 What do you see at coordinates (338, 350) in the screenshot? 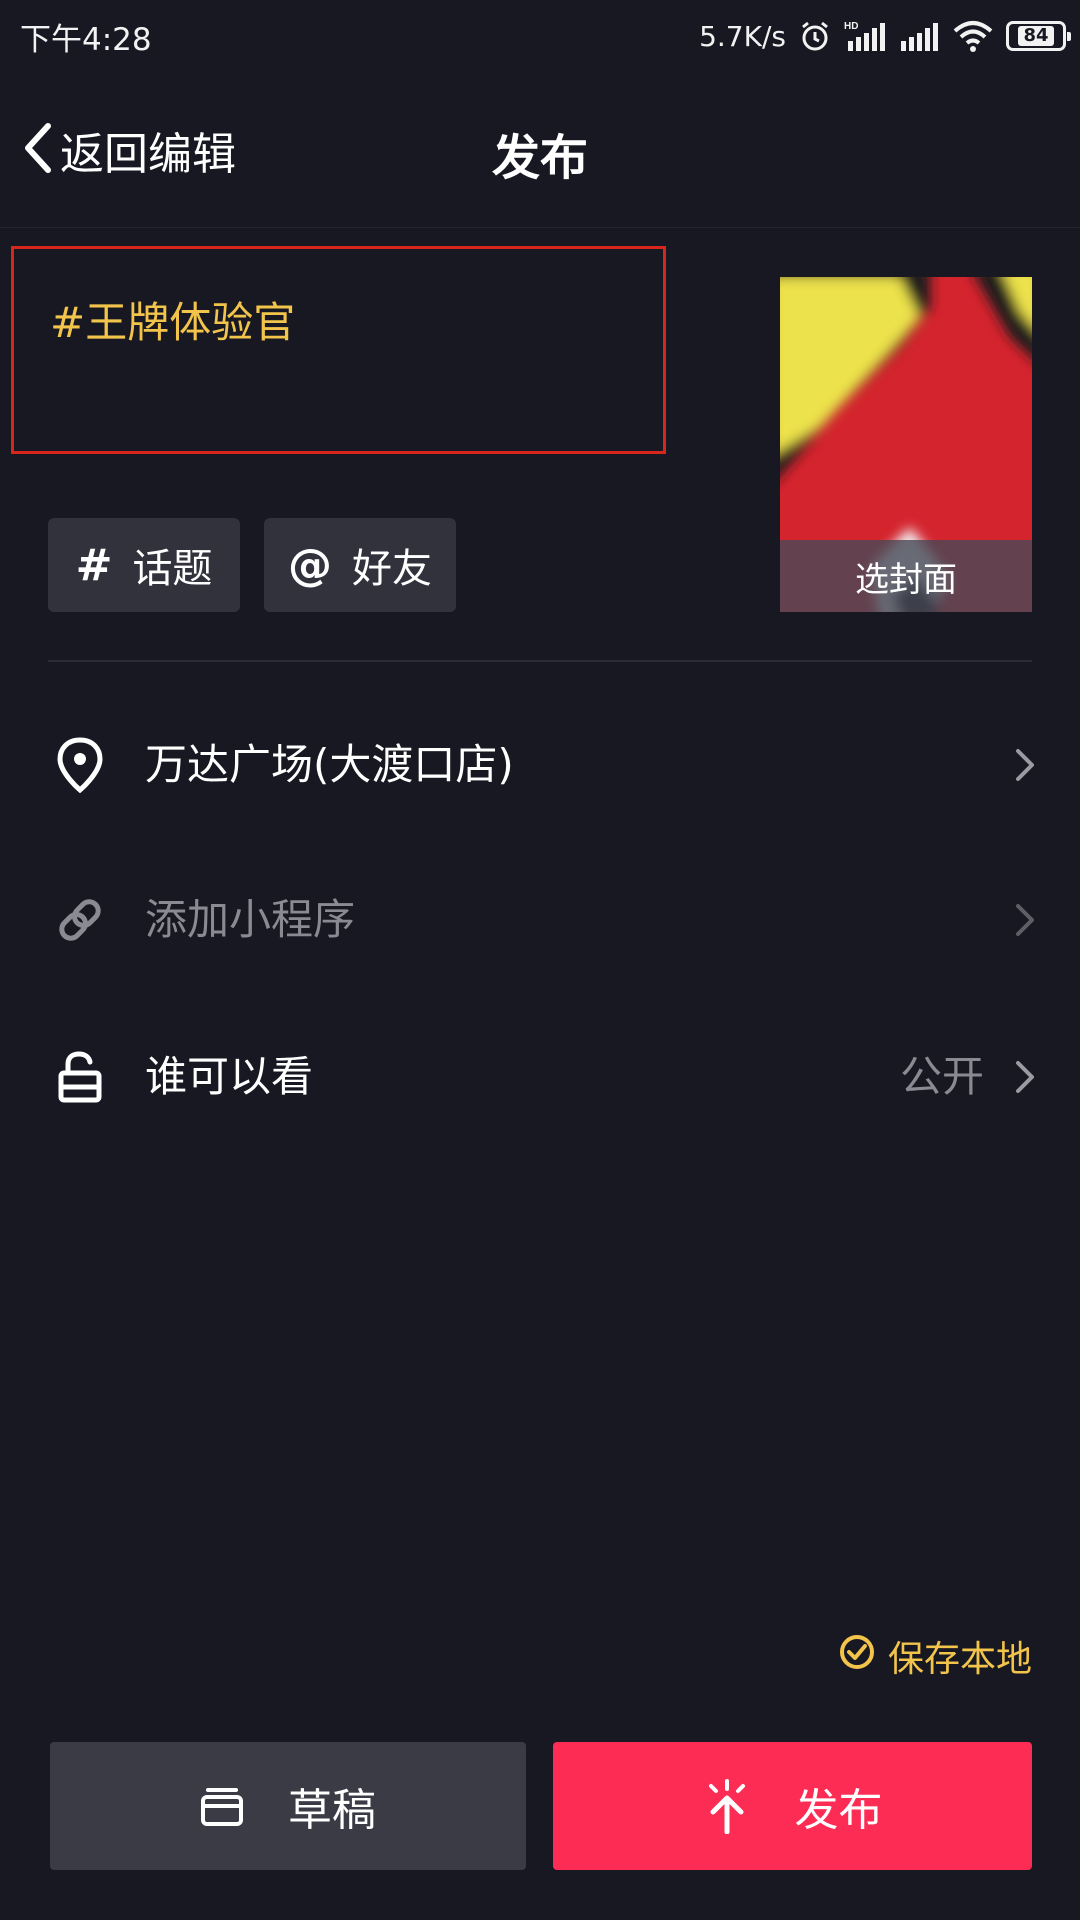
I see `caption-input: #王牌体验官` at bounding box center [338, 350].